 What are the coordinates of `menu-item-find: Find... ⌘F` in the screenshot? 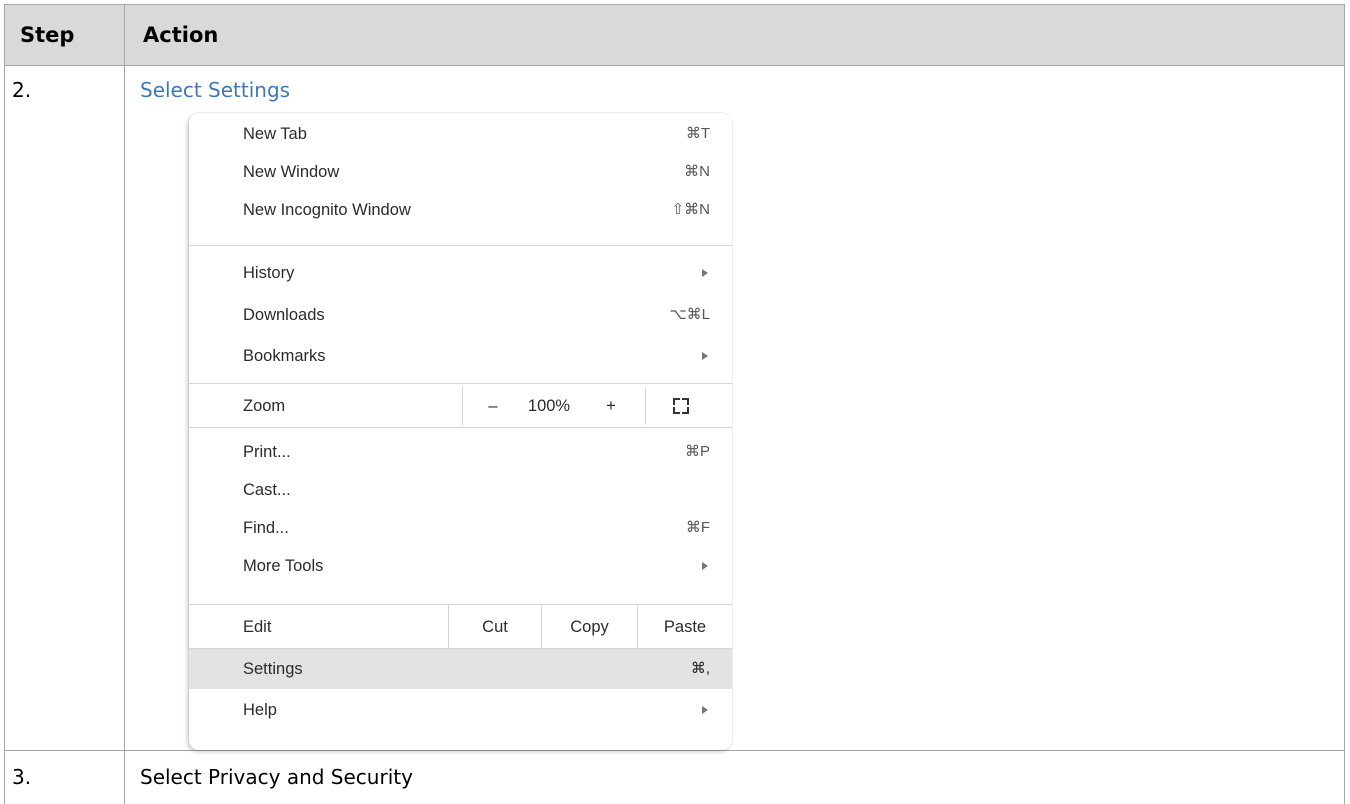 It's located at (460, 528).